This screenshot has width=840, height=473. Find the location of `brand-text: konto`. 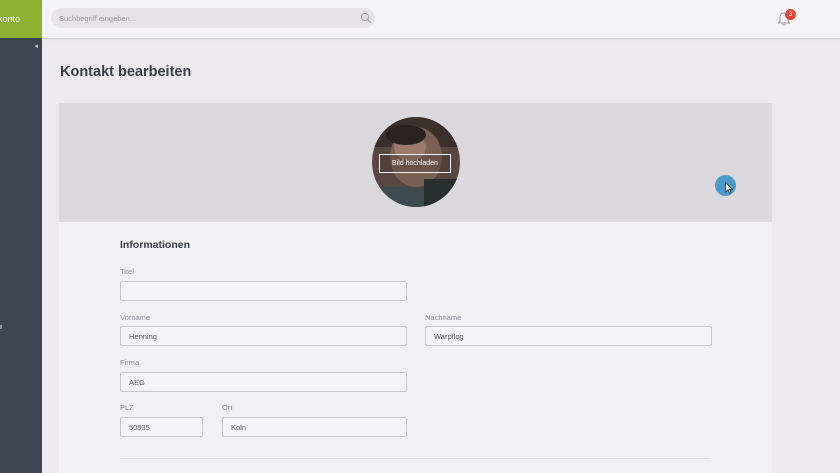

brand-text: konto is located at coordinates (10, 19).